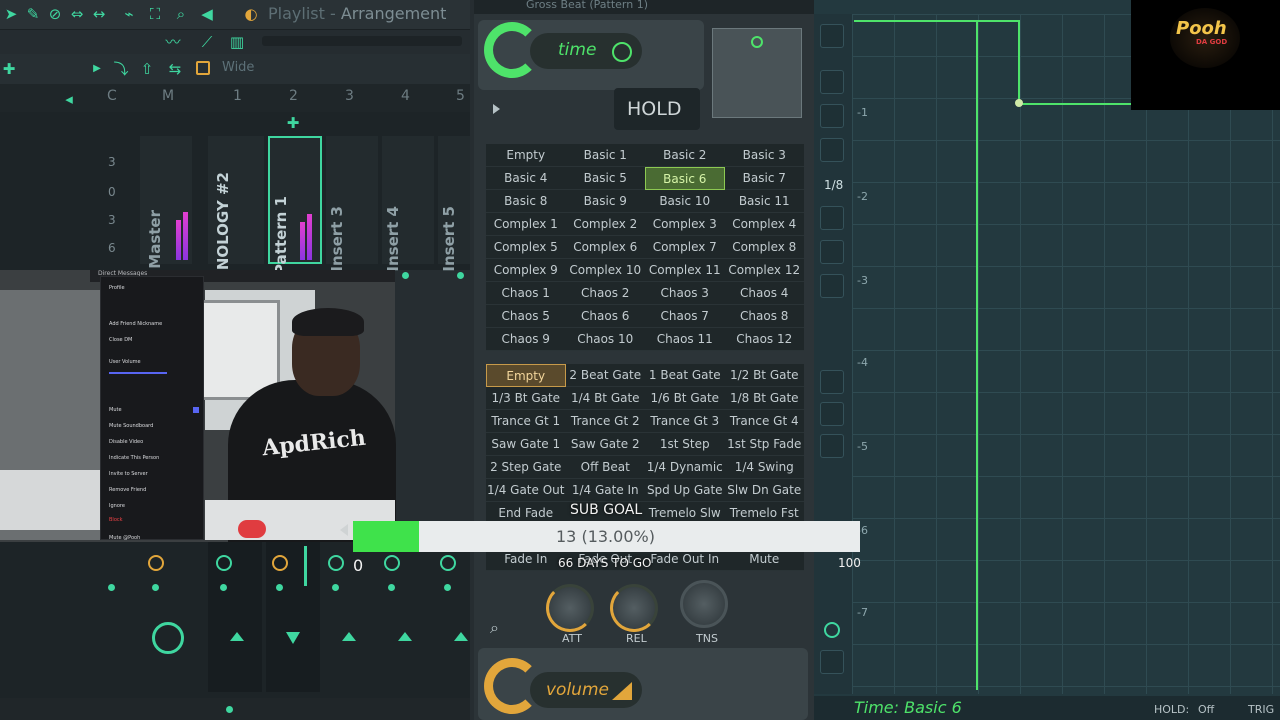 The image size is (1280, 720). I want to click on menu-item-mute-soundboard: Mute Soundboard, so click(131, 426).